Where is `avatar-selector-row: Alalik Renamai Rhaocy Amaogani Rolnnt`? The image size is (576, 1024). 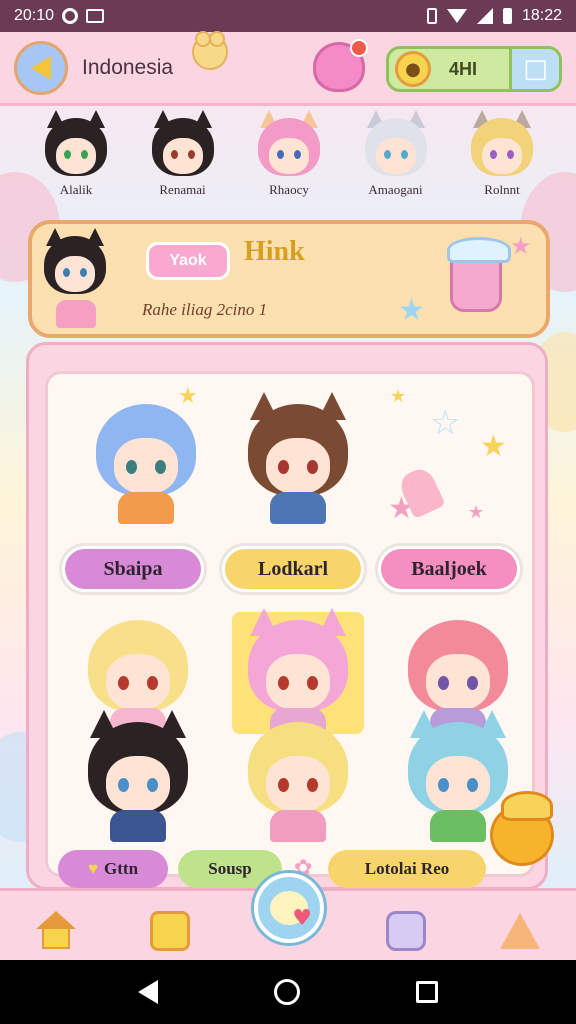
avatar-selector-row: Alalik Renamai Rhaocy Amaogani Rolnnt is located at coordinates (289, 162).